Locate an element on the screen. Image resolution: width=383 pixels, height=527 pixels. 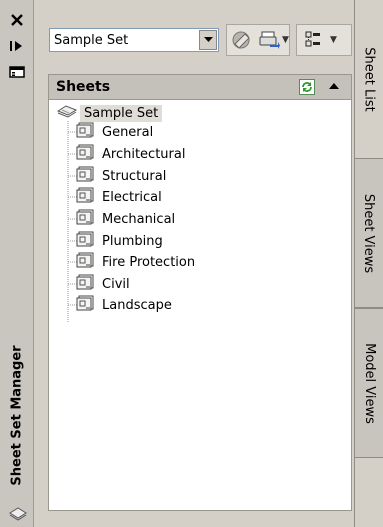
tree-item-mechanical: Mechanical is located at coordinates (125, 219).